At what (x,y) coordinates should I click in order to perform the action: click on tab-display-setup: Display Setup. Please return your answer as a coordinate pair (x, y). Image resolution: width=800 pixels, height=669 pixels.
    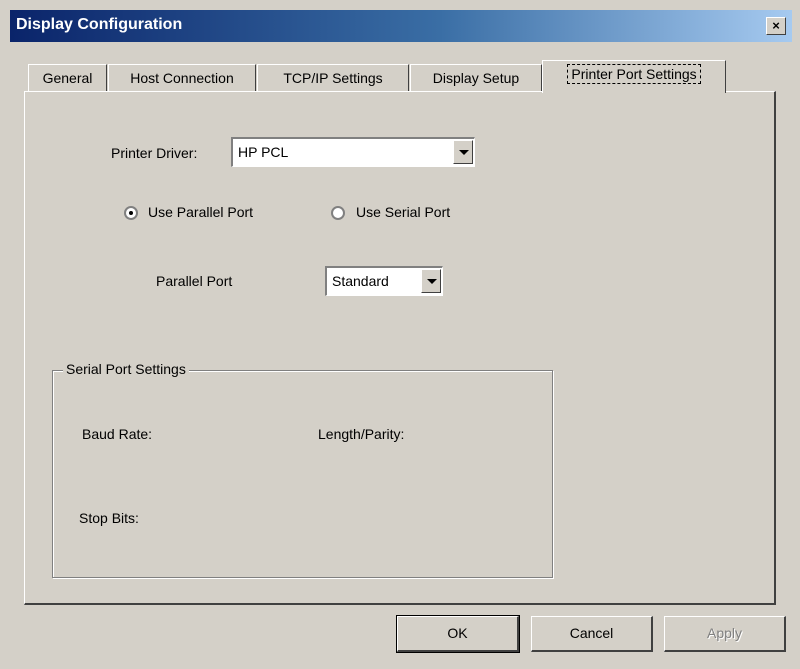
    Looking at the image, I should click on (476, 78).